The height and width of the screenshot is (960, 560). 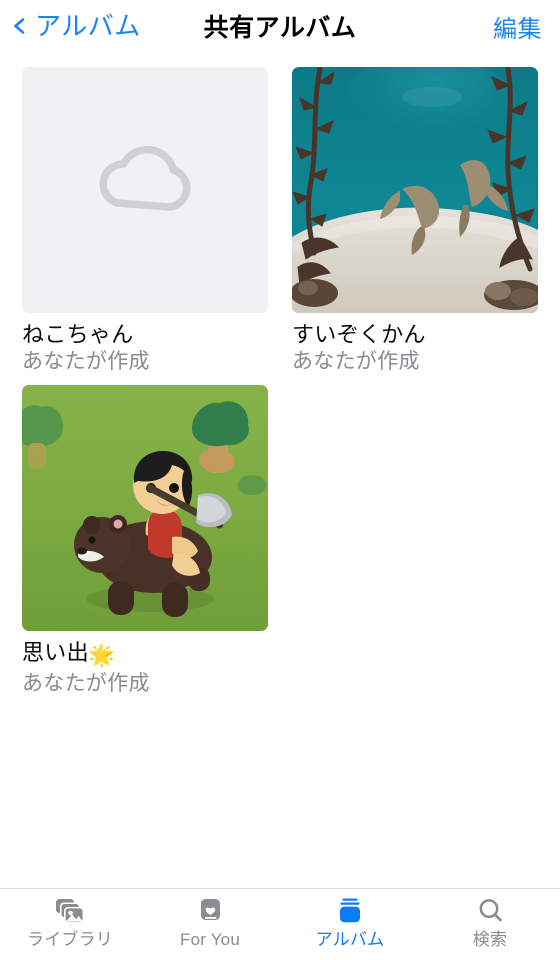 I want to click on tab-label: アルバム, so click(x=350, y=939).